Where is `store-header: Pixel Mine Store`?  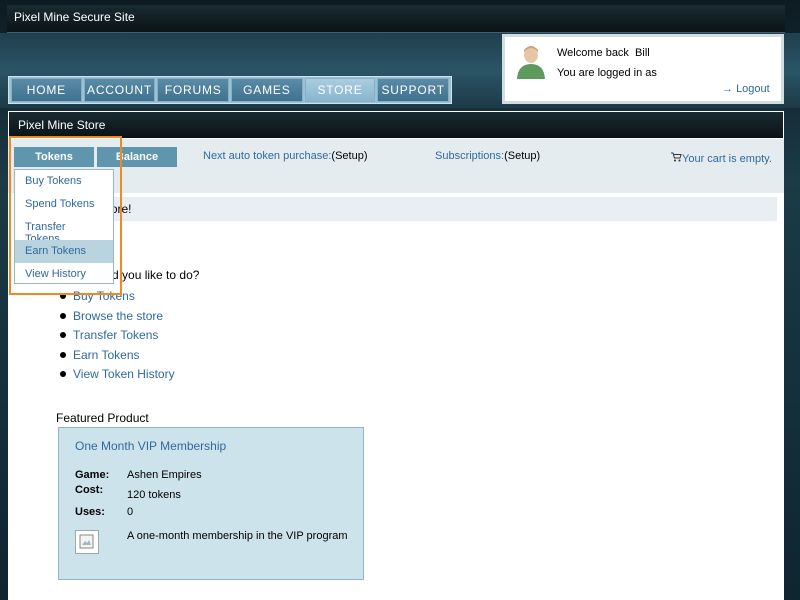
store-header: Pixel Mine Store is located at coordinates (396, 125).